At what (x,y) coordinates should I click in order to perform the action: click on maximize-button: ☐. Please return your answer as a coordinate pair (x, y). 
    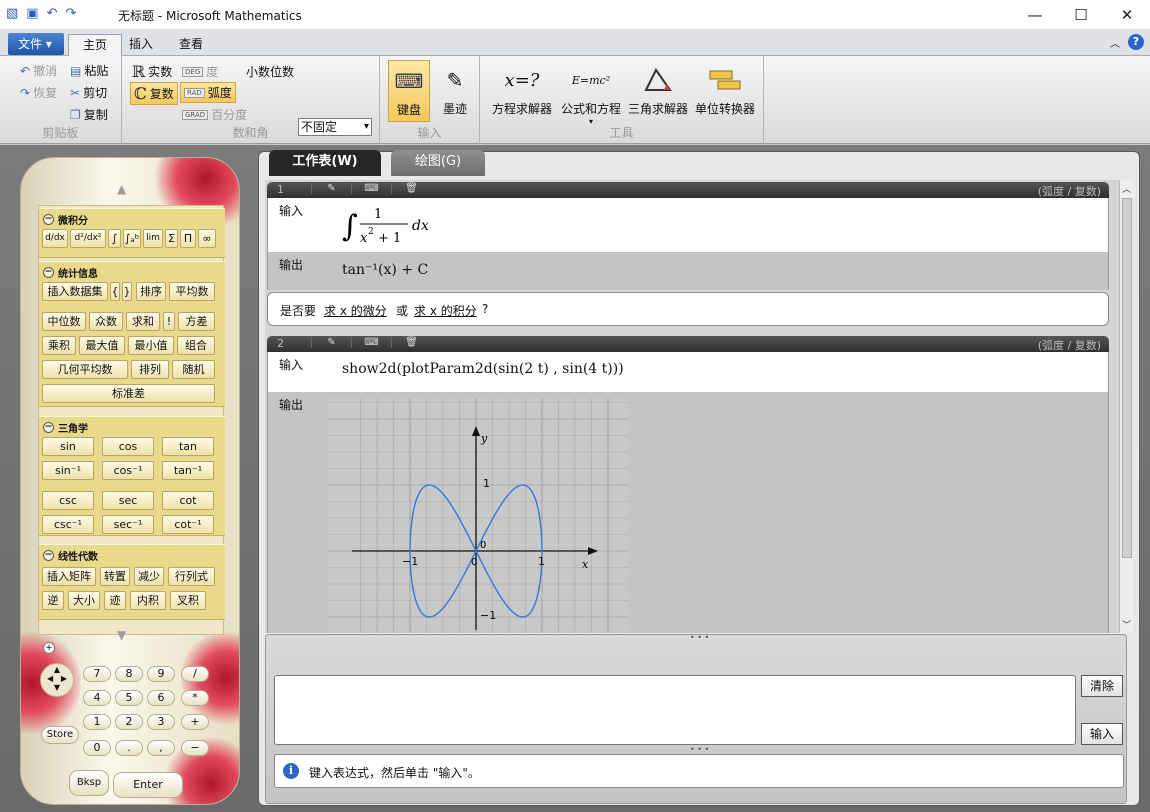
    Looking at the image, I should click on (1081, 15).